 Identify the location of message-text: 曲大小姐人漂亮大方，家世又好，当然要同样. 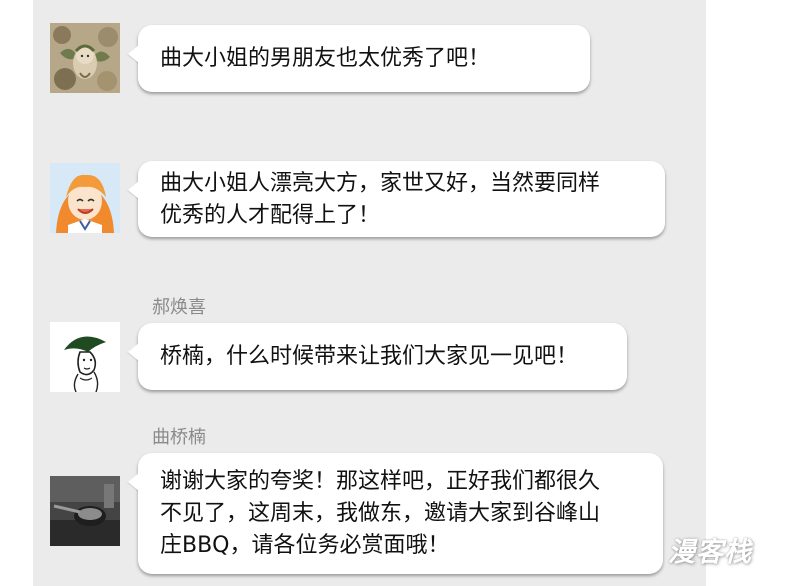
(380, 183).